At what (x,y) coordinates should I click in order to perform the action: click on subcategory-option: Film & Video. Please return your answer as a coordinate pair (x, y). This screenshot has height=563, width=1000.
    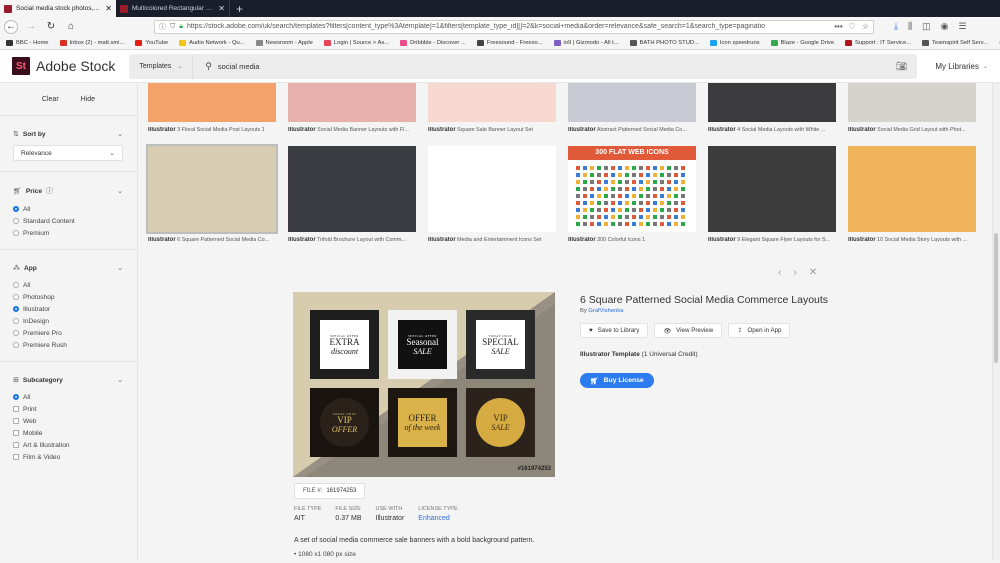
    Looking at the image, I should click on (68, 457).